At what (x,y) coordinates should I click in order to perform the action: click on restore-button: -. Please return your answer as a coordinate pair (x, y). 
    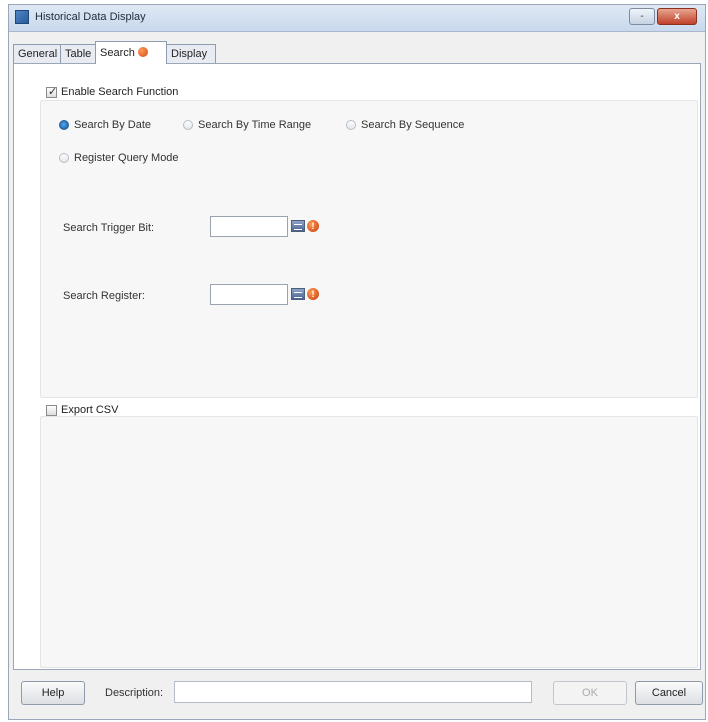
    Looking at the image, I should click on (642, 16).